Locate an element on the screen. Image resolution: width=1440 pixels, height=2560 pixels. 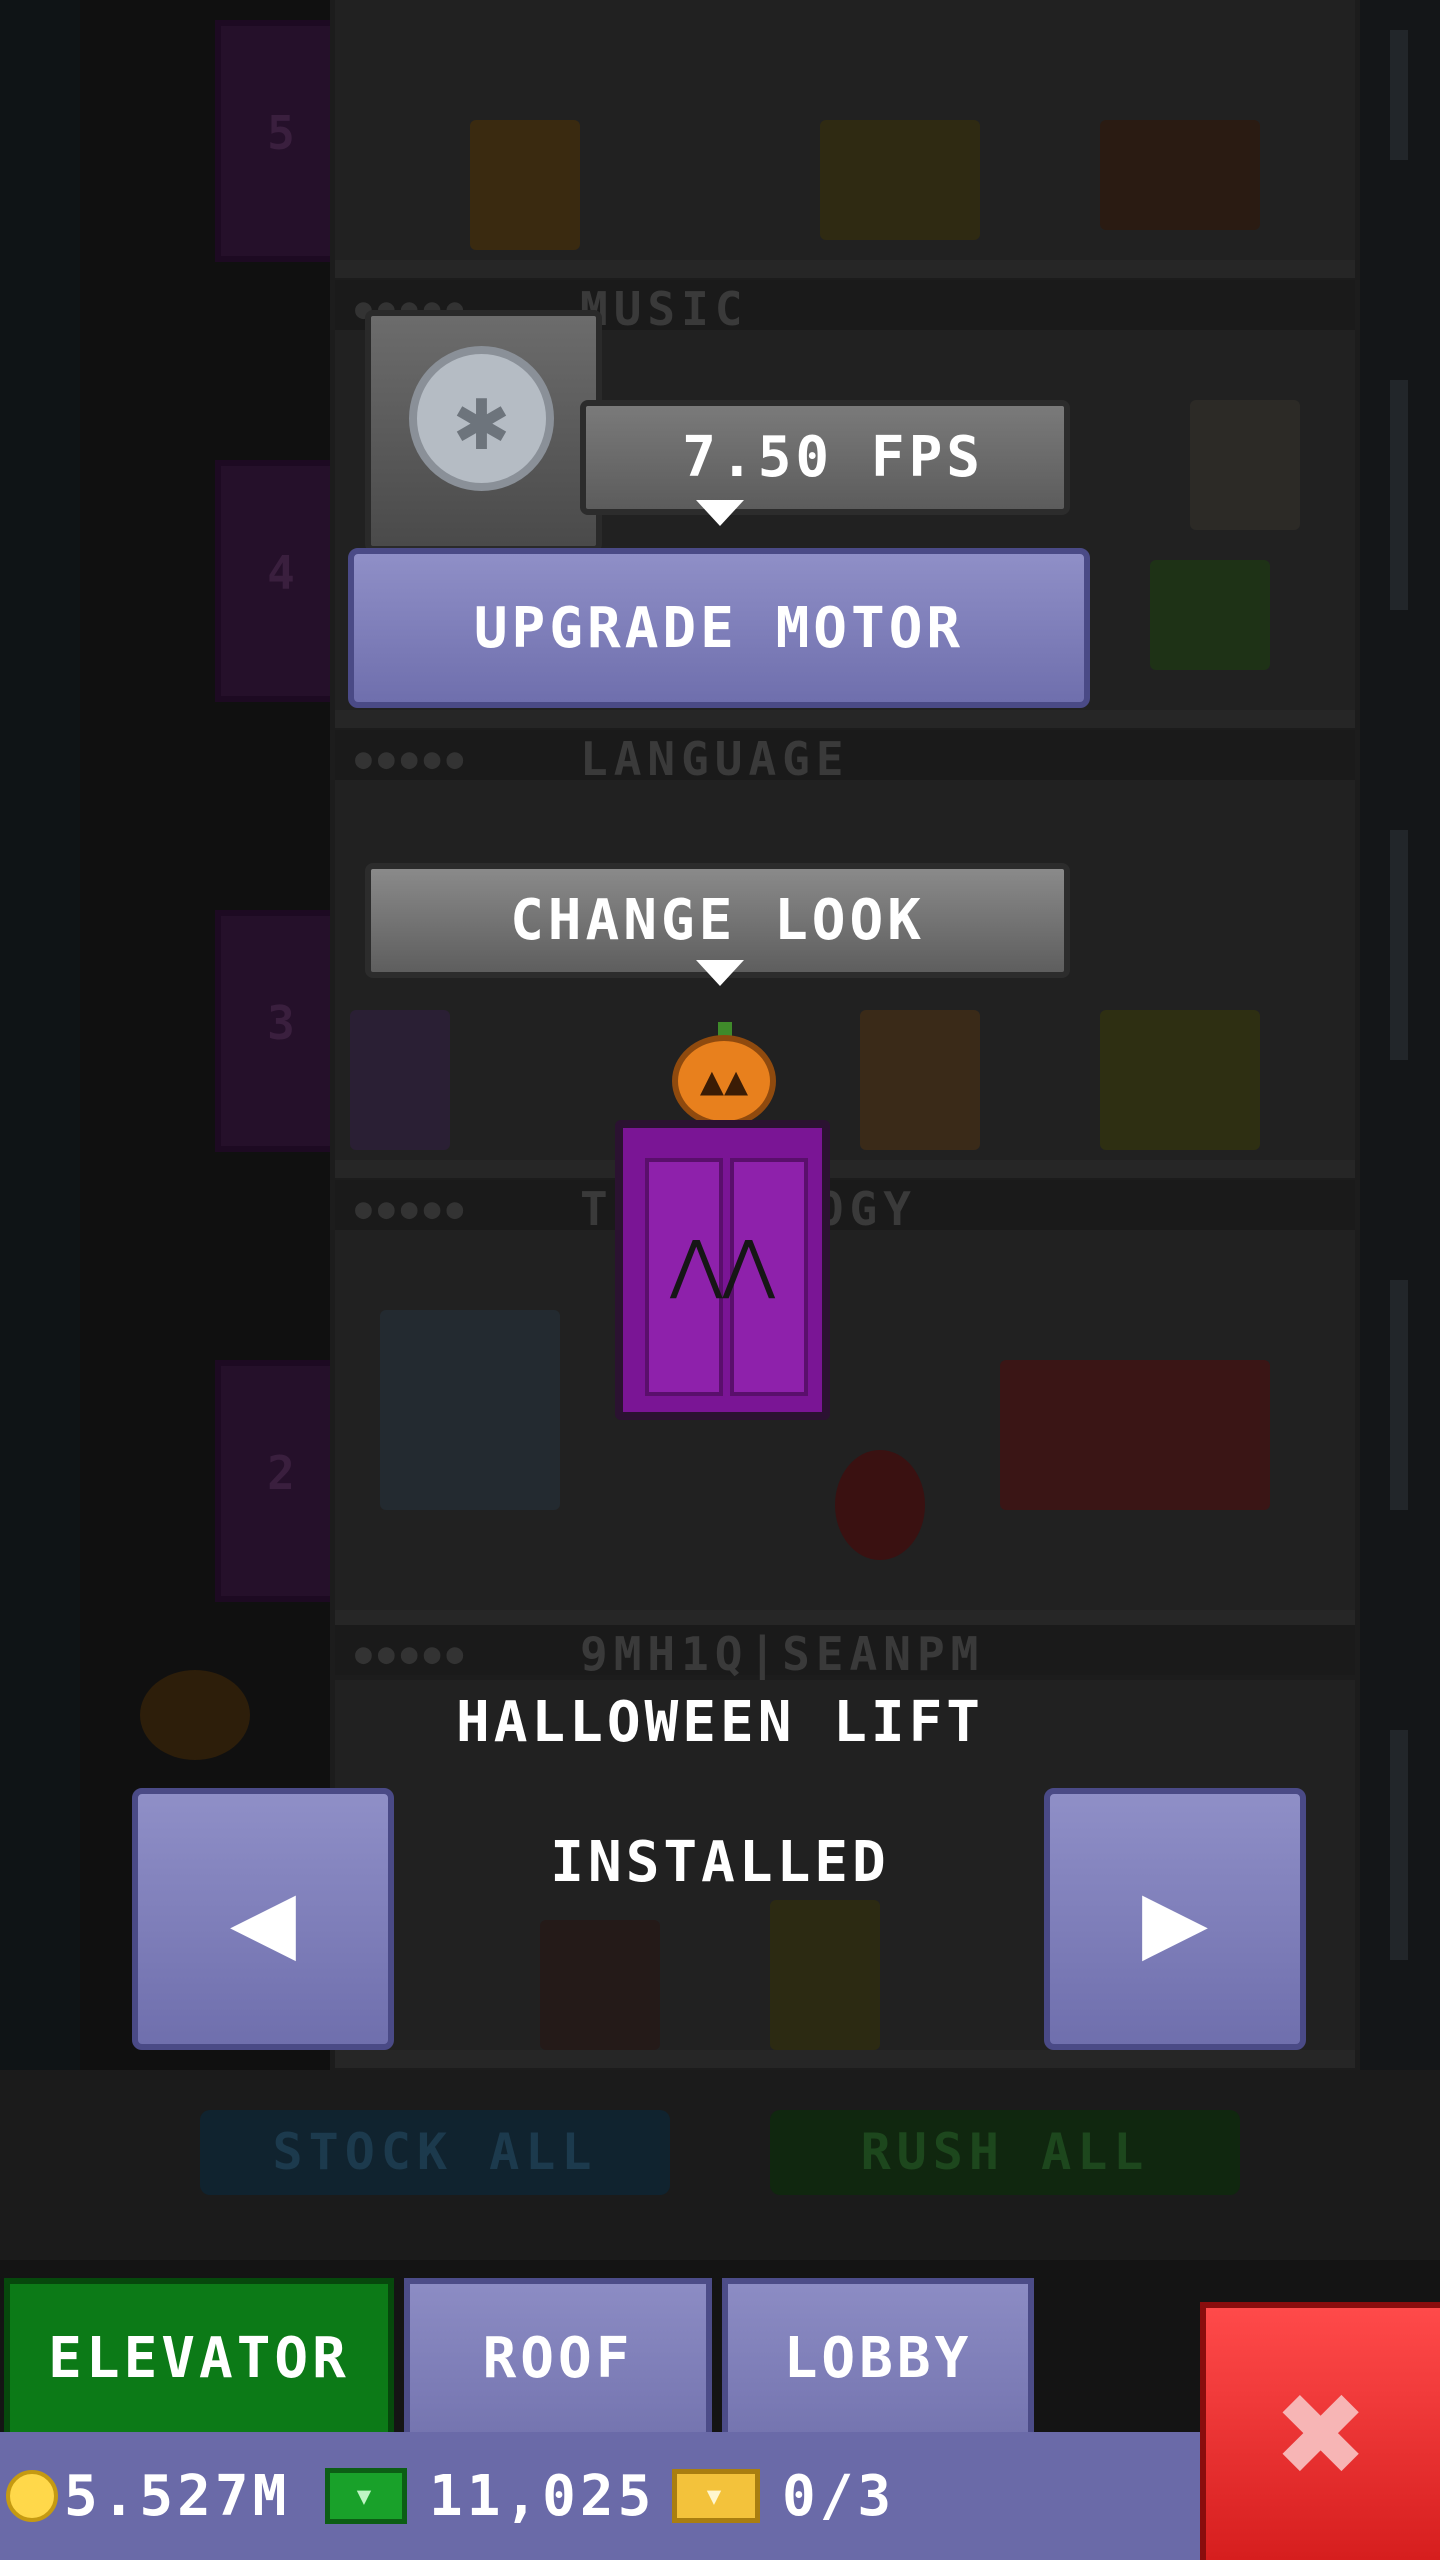
coin-icon is located at coordinates (32, 2496).